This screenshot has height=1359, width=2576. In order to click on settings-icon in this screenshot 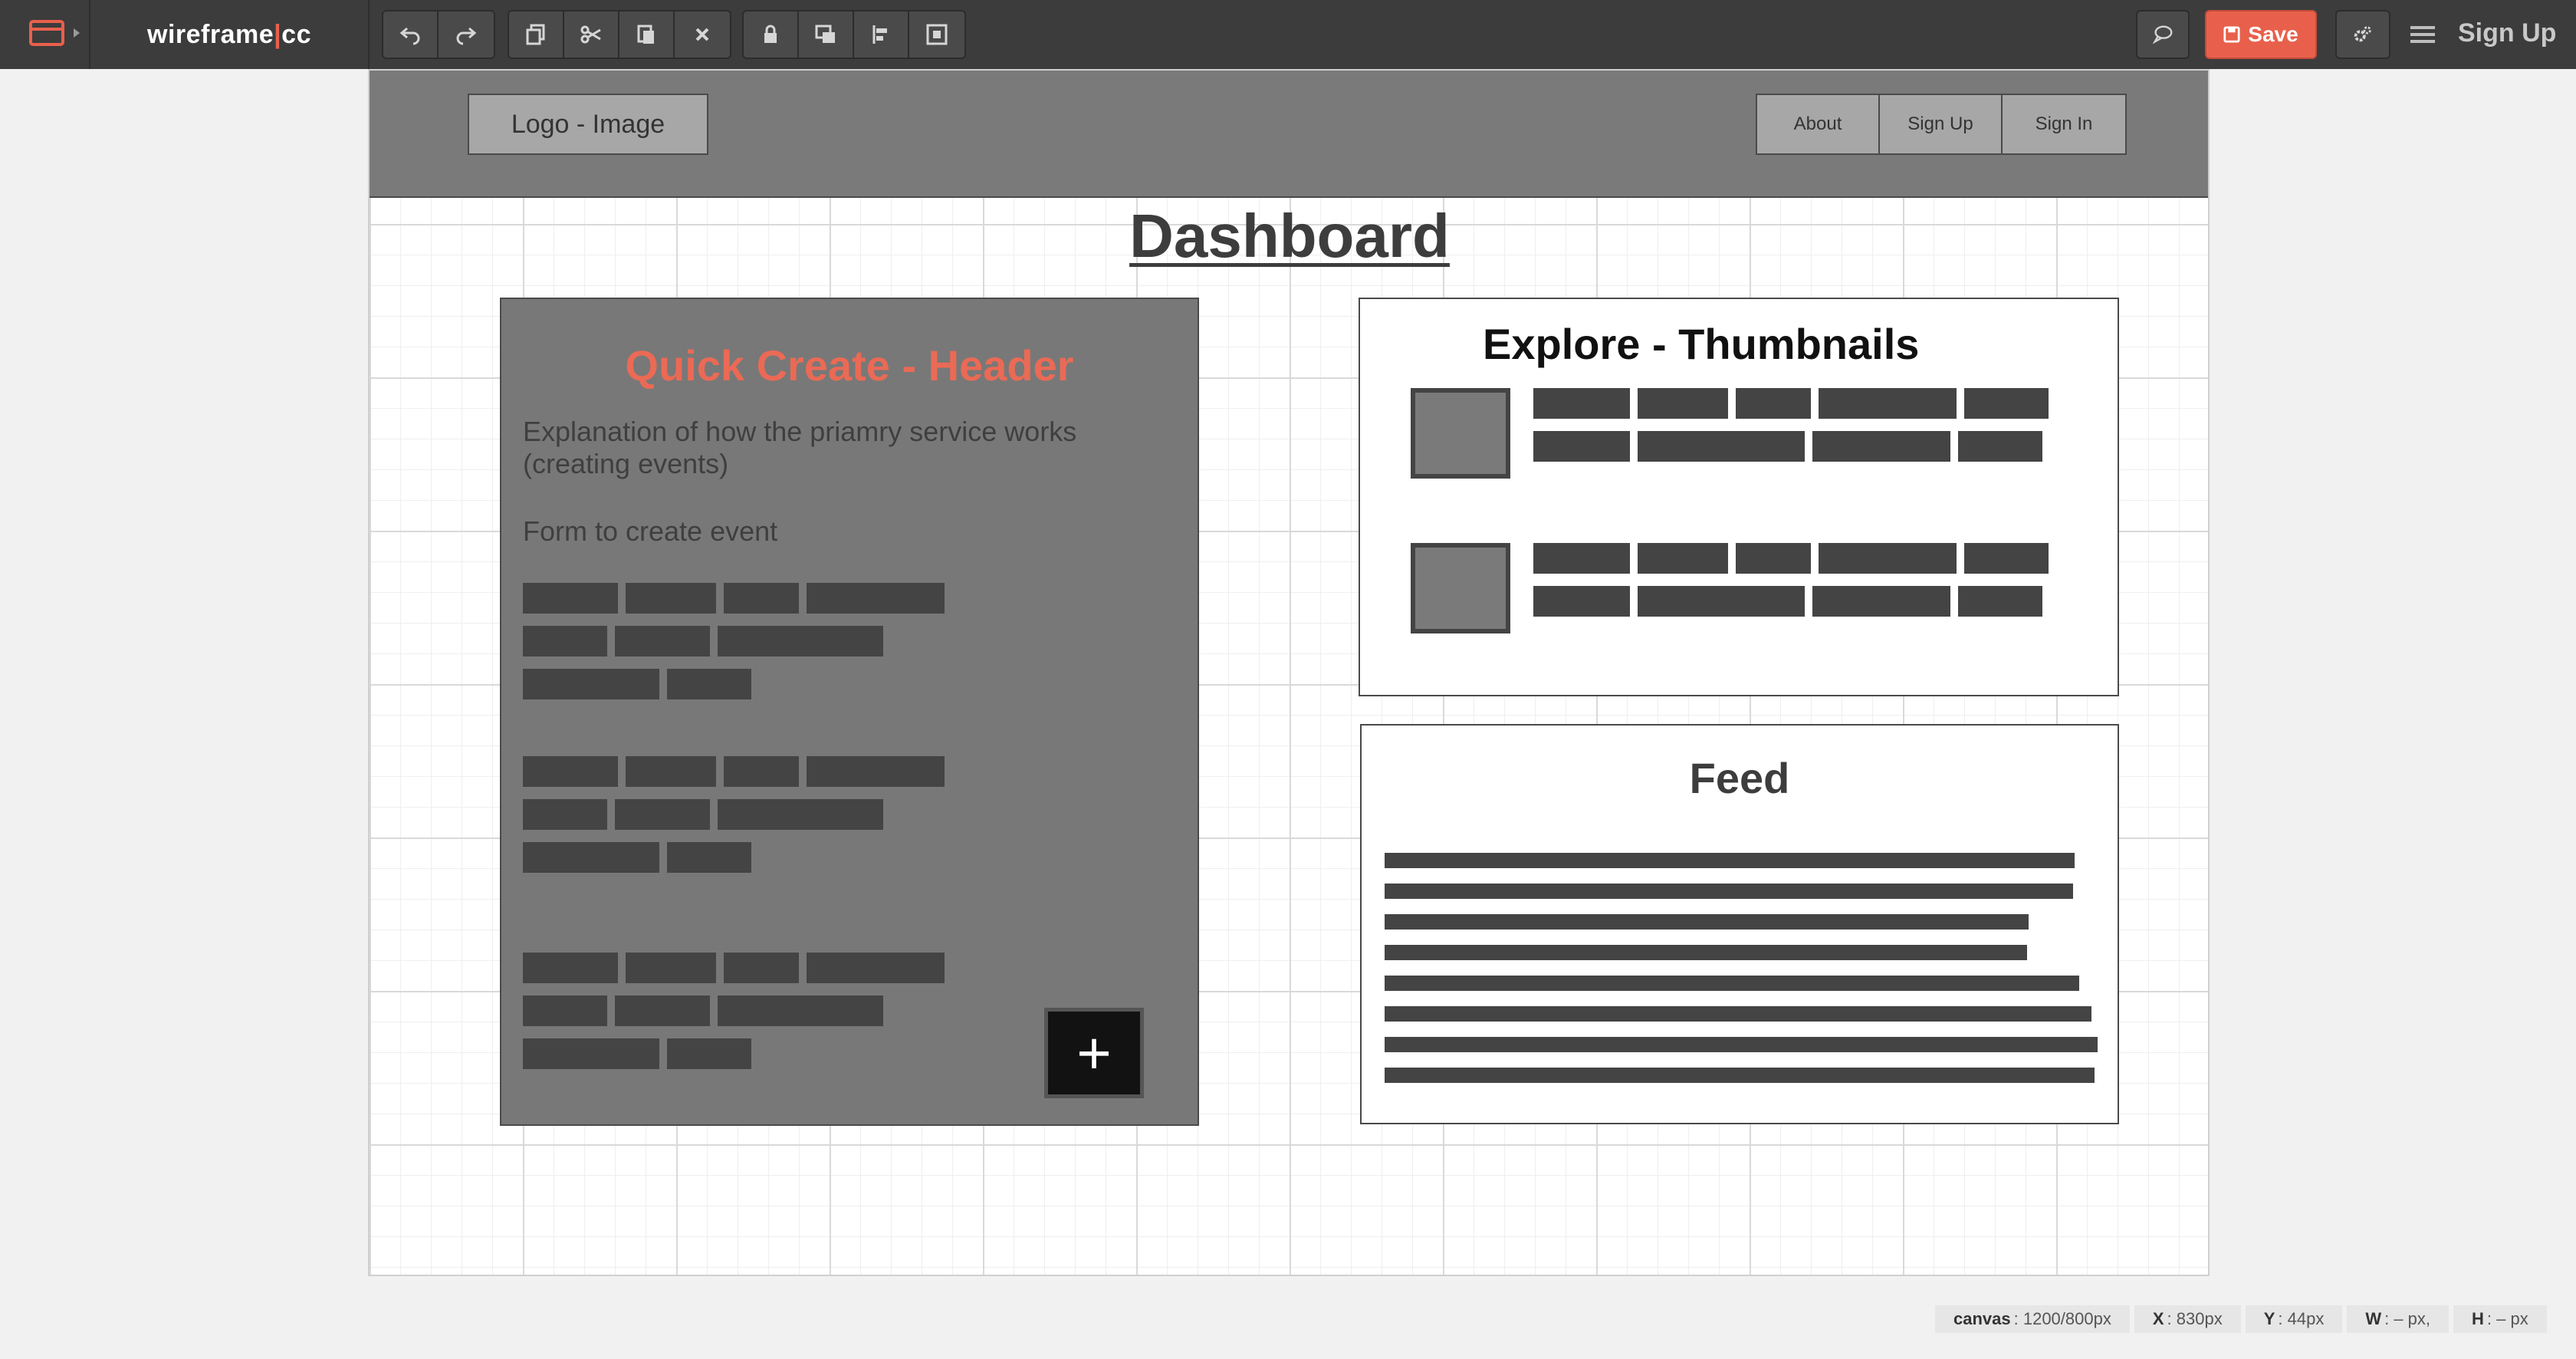, I will do `click(2363, 34)`.